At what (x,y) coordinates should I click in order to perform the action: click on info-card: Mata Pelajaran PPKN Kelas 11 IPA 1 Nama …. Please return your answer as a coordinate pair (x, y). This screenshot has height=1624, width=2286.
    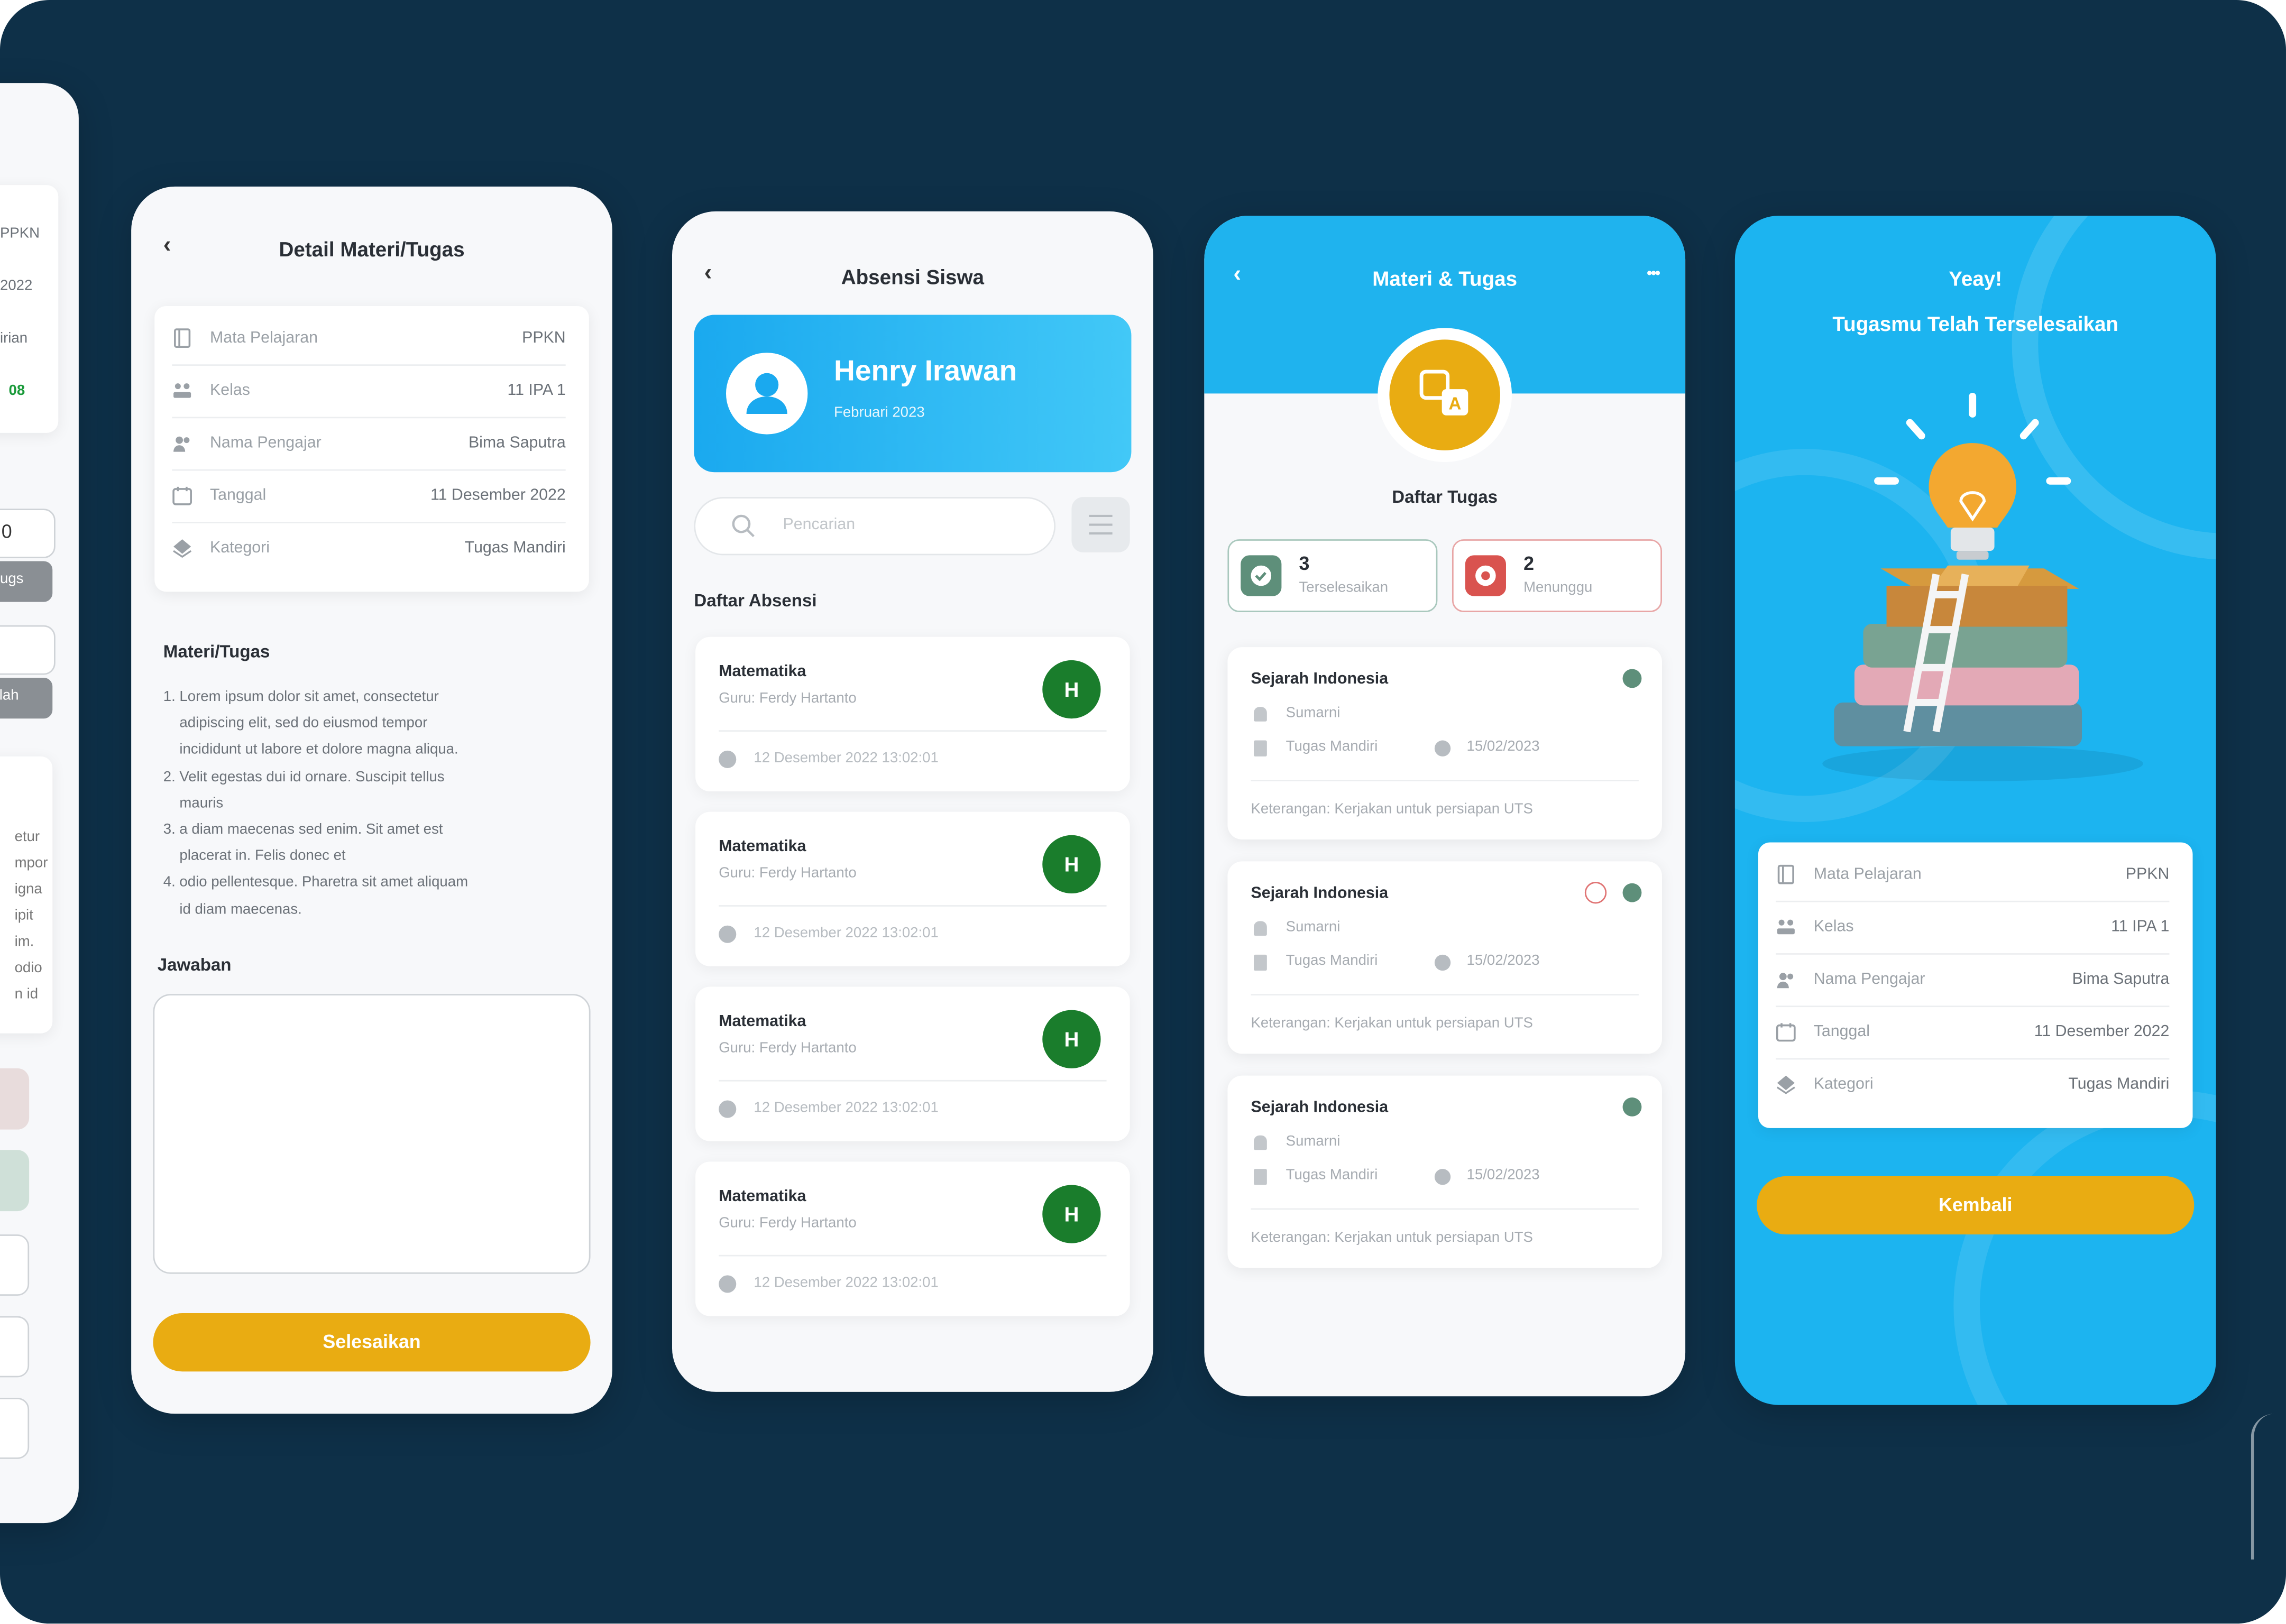
    Looking at the image, I should click on (371, 449).